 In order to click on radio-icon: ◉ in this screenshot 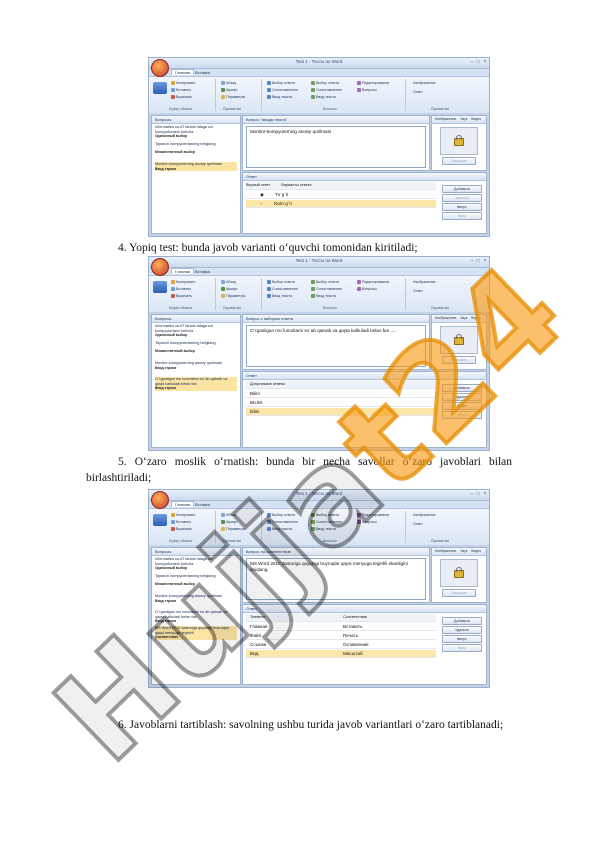, I will do `click(262, 194)`.